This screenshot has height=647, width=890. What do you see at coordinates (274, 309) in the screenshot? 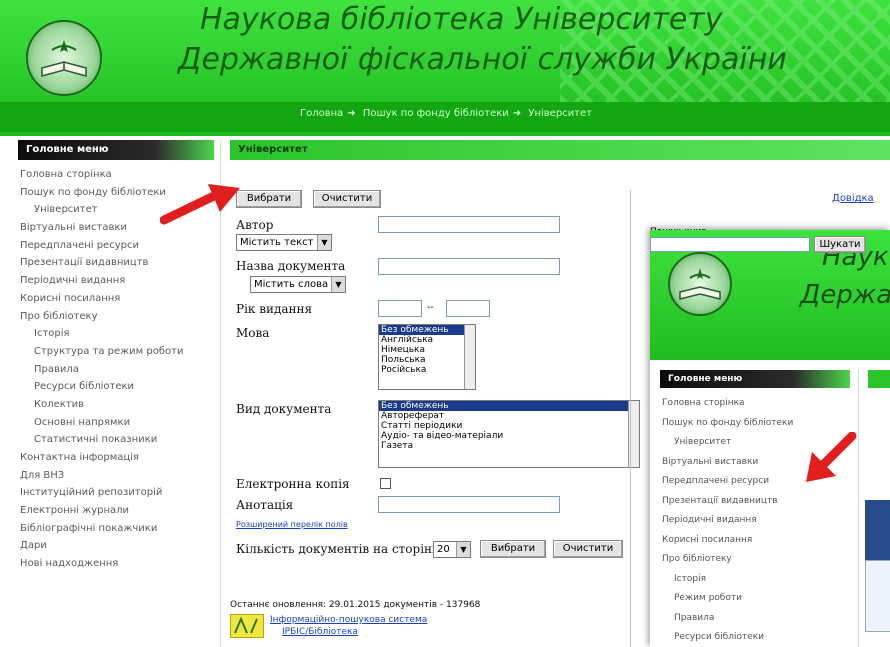
I see `year-label: Рік видання` at bounding box center [274, 309].